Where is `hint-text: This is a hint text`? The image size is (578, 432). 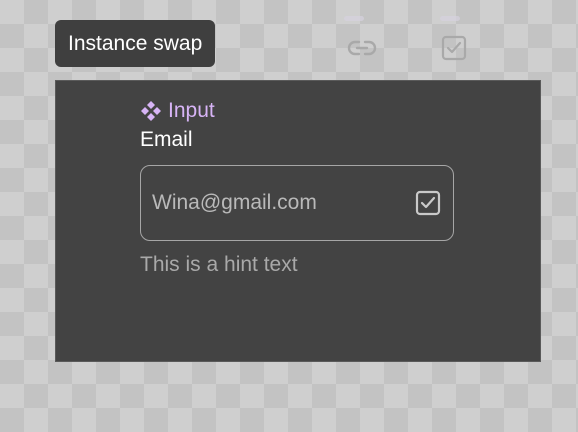
hint-text: This is a hint text is located at coordinates (219, 264).